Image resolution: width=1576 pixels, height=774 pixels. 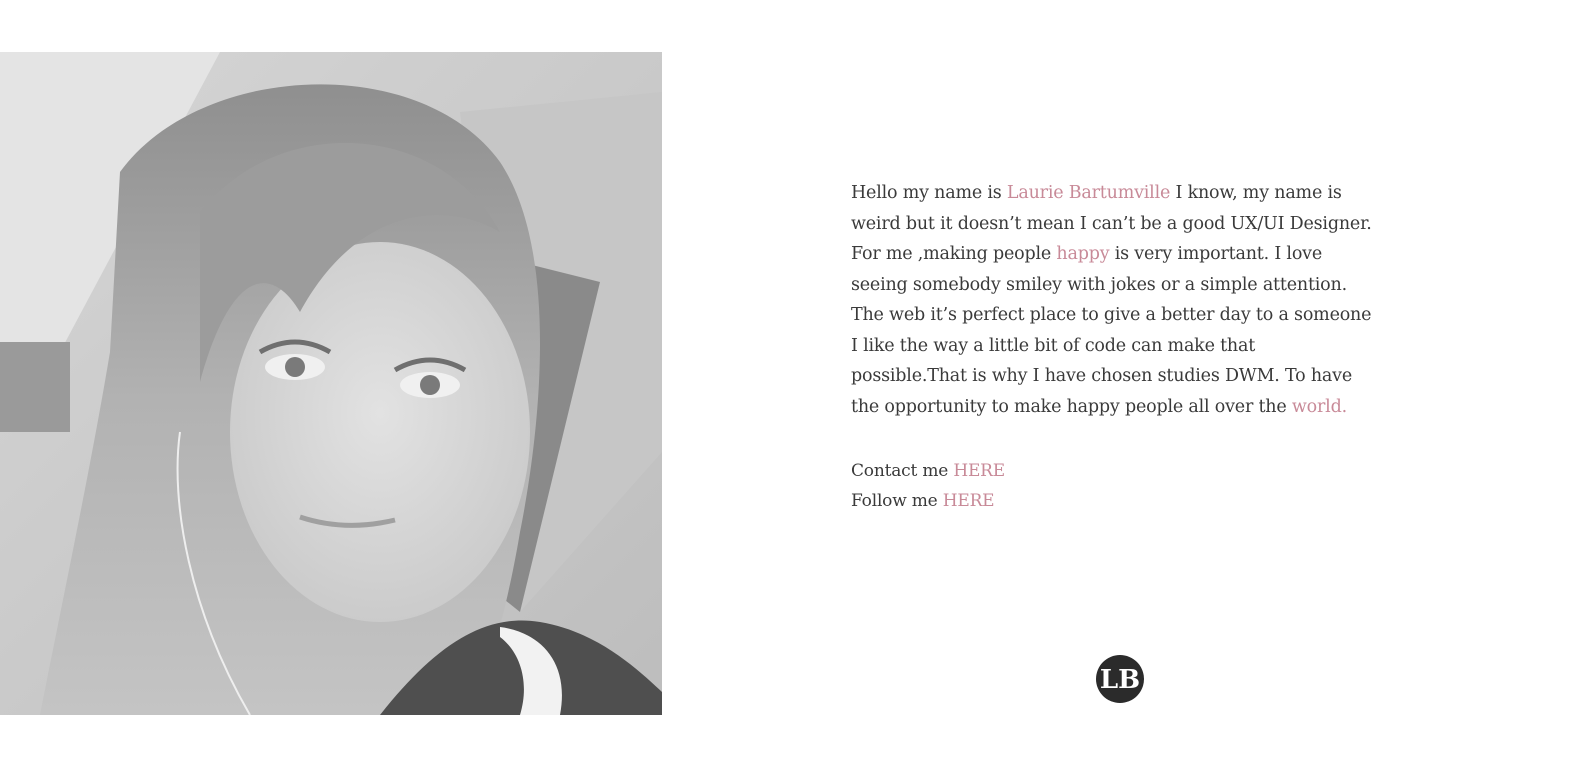 I want to click on lb-logo-icon: LB, so click(x=1120, y=679).